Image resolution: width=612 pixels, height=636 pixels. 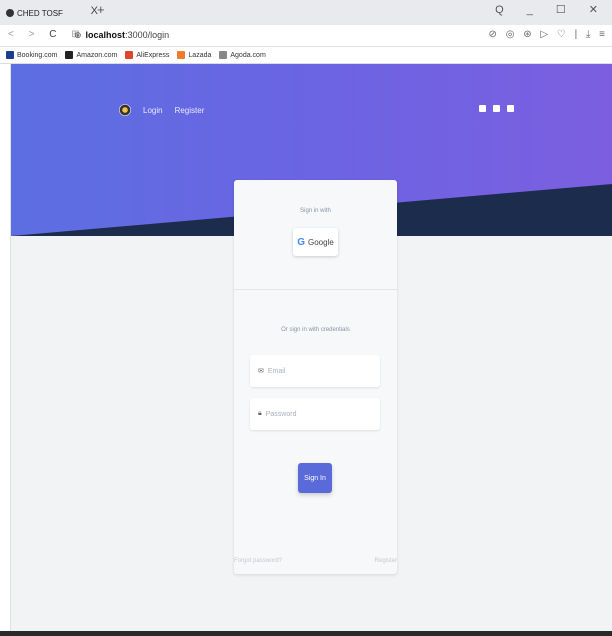 I want to click on aliexpress-icon, so click(x=129, y=55).